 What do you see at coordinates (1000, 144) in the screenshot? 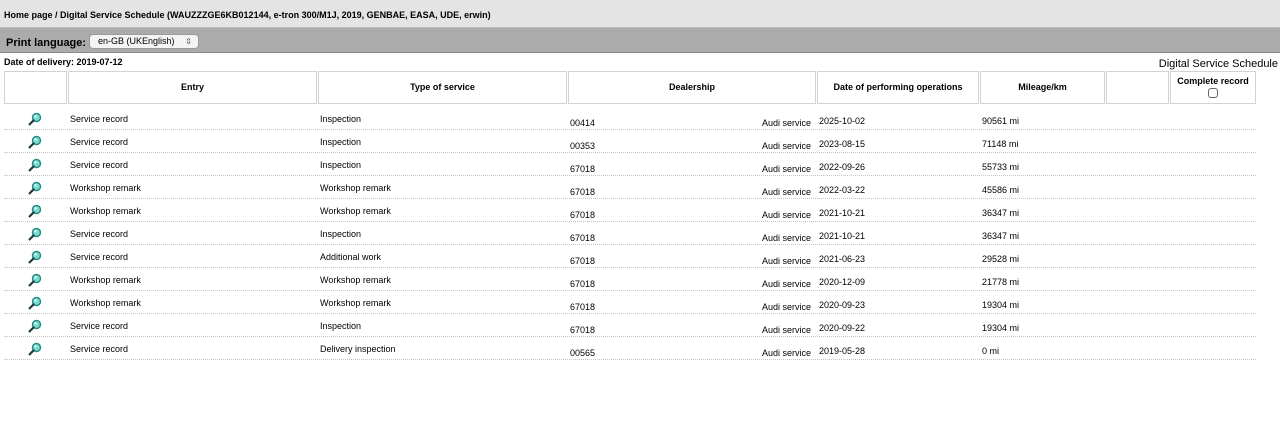
I see `mileage-cell: 71148 mi` at bounding box center [1000, 144].